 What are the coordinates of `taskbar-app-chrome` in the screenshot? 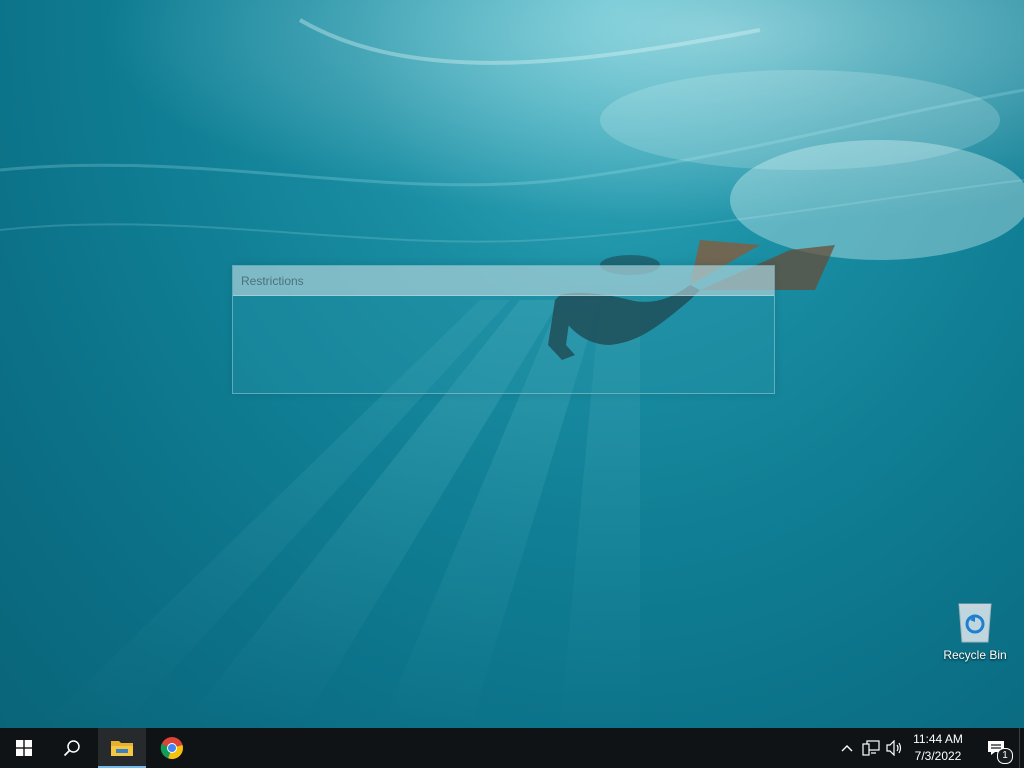 It's located at (172, 748).